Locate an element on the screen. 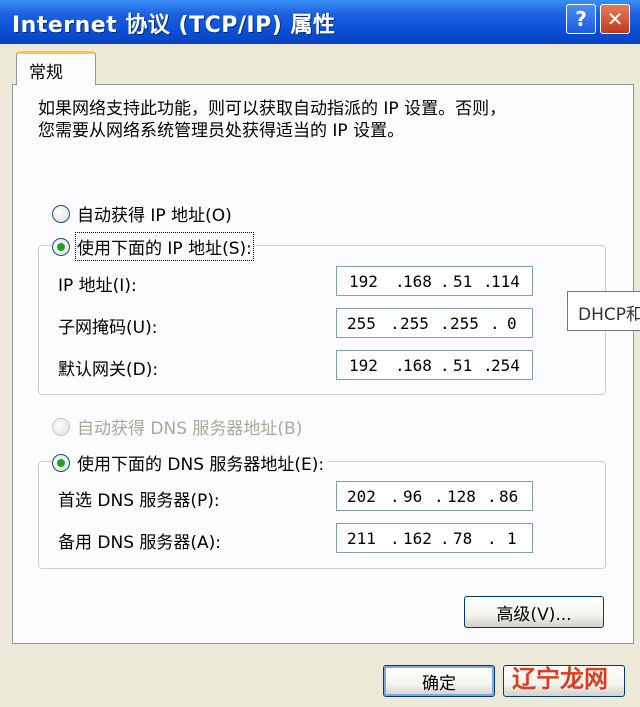 The height and width of the screenshot is (707, 640). help-icon: ? is located at coordinates (581, 19).